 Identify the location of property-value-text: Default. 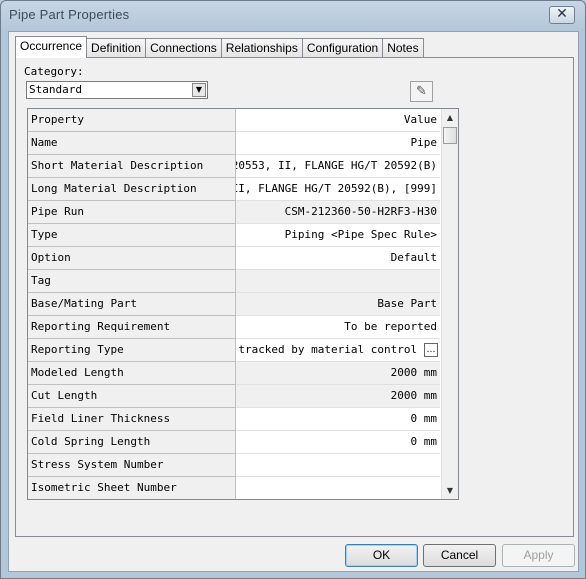
(413, 257).